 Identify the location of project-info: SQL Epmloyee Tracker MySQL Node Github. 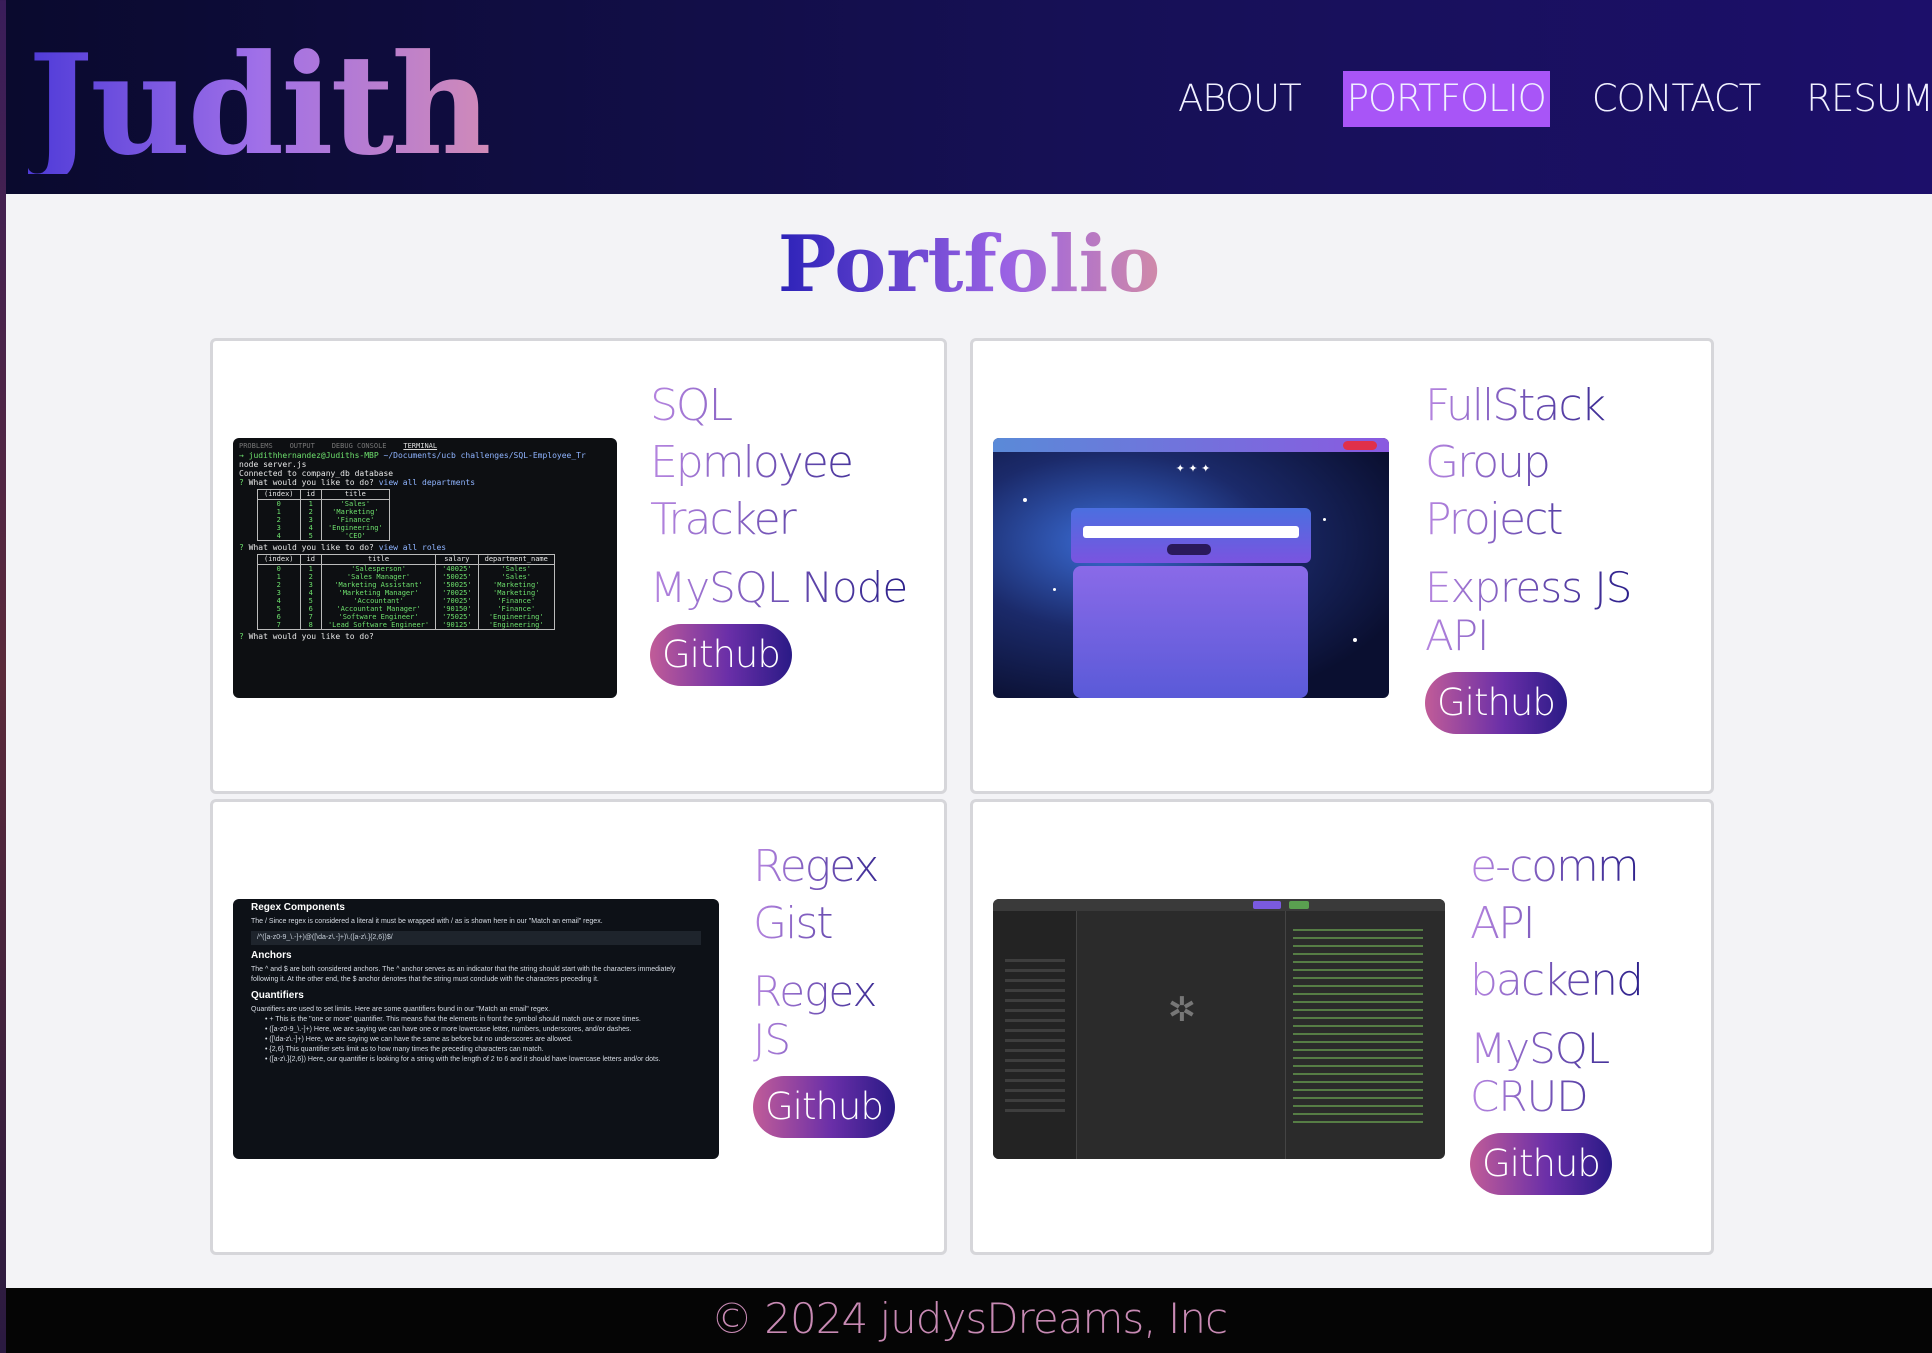
(779, 531).